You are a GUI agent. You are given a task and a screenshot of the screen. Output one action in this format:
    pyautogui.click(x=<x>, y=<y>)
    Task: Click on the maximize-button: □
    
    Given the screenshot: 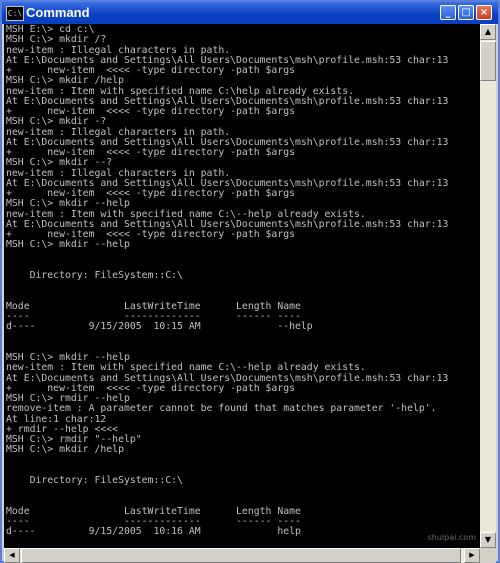 What is the action you would take?
    pyautogui.click(x=466, y=12)
    